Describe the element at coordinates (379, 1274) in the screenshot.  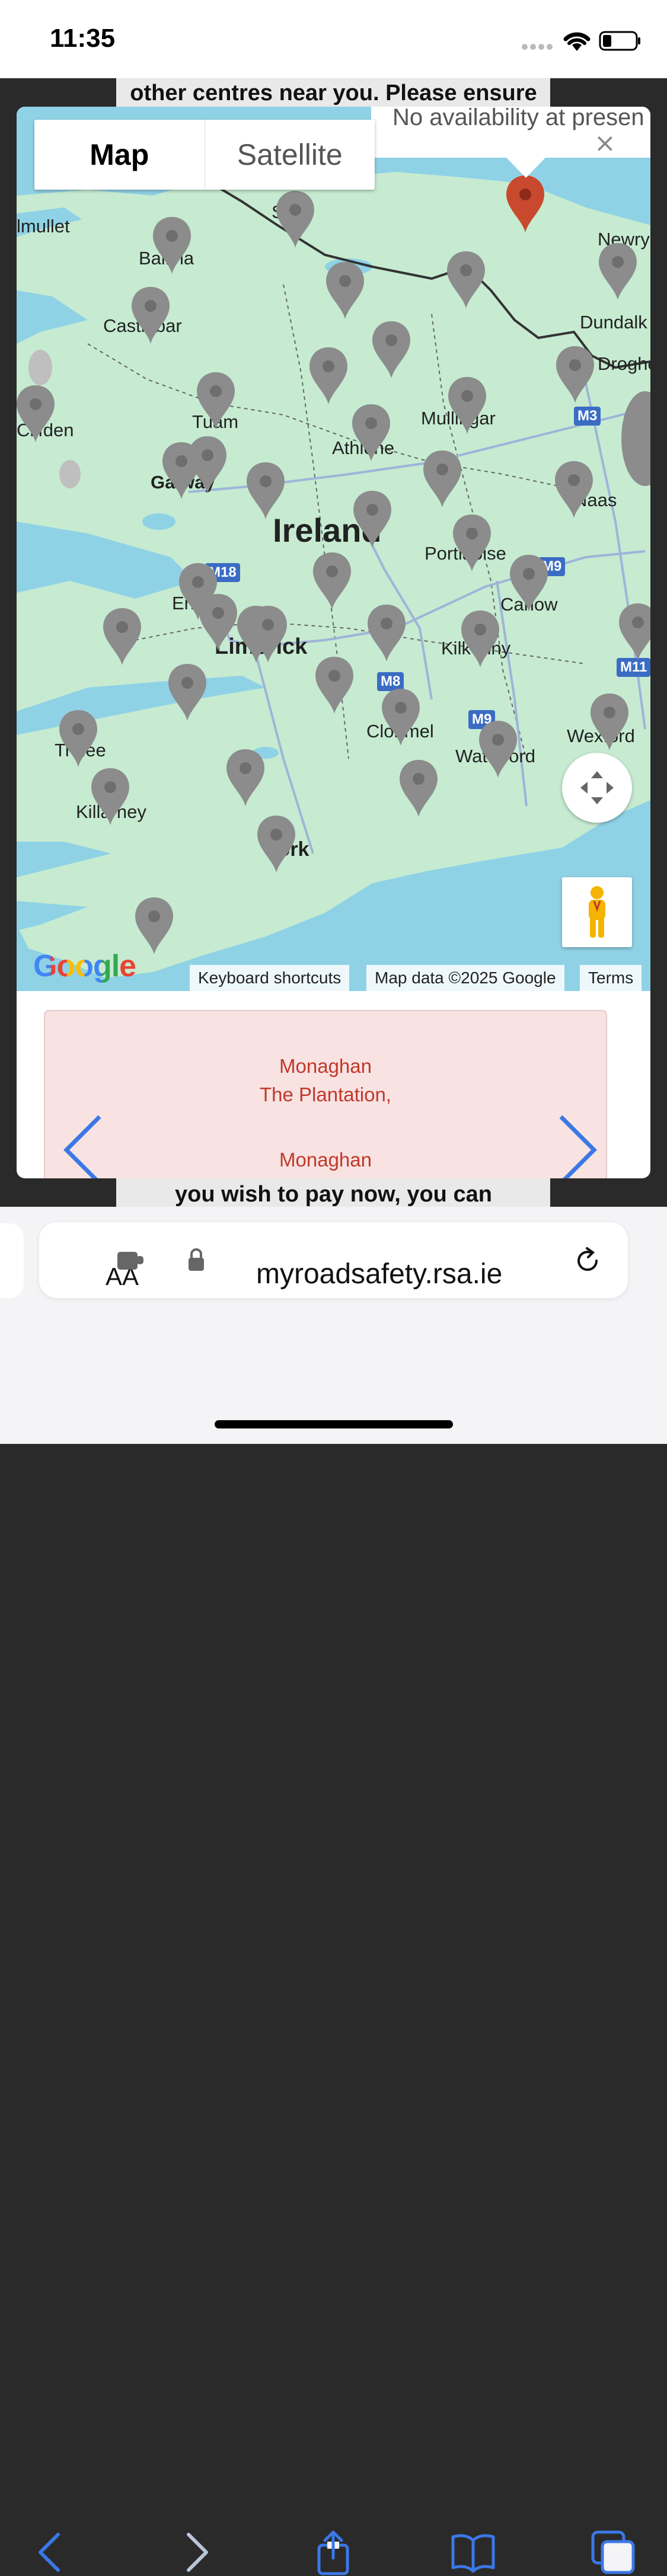
I see `url-text: myroadsafety.rsa.ie` at that location.